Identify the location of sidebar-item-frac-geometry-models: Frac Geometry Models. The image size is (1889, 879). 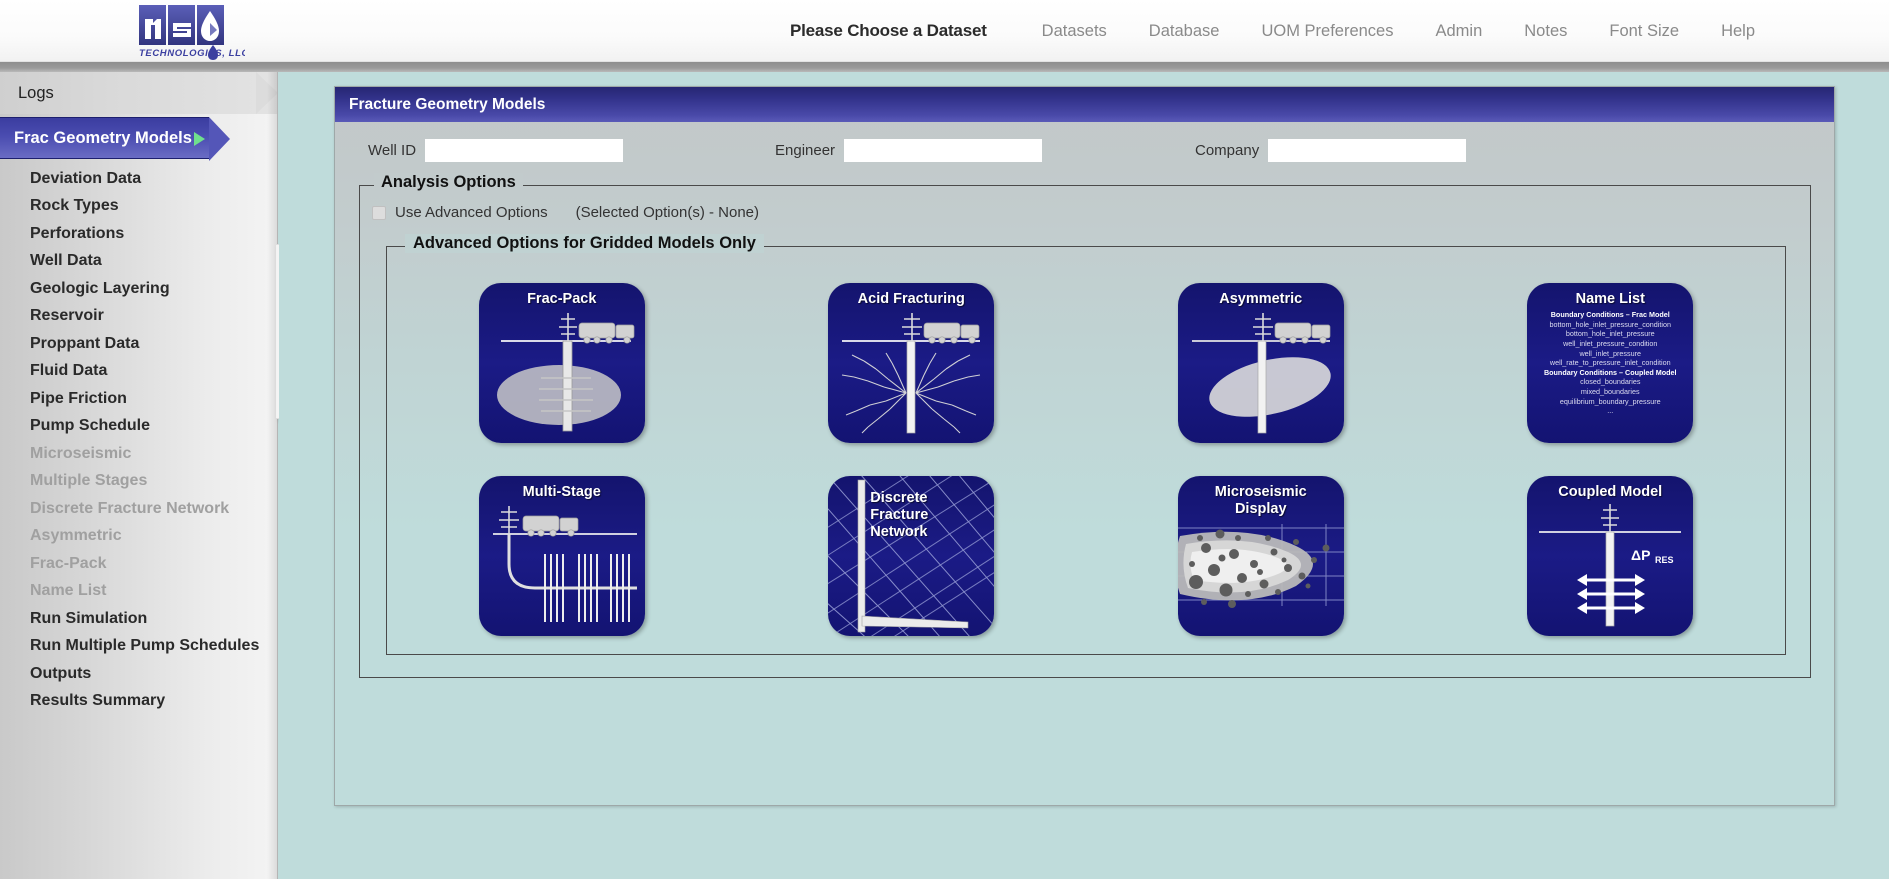
(115, 139).